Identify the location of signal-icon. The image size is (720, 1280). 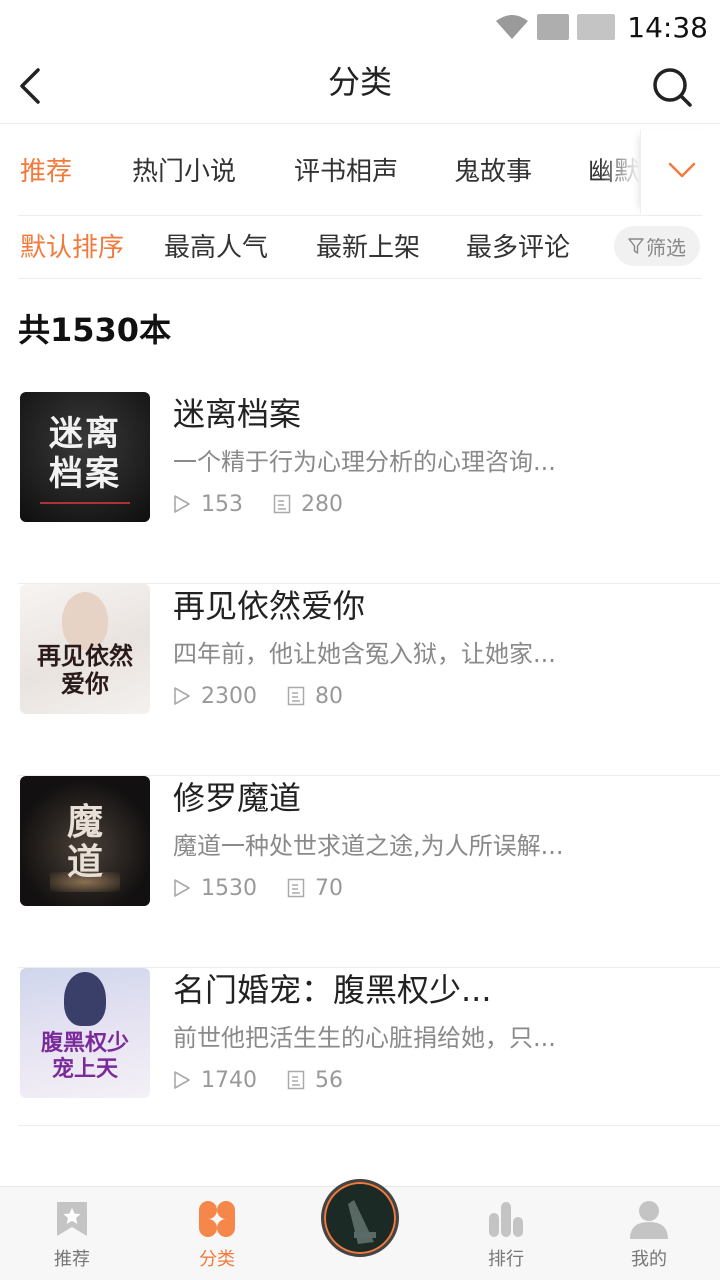
(553, 27).